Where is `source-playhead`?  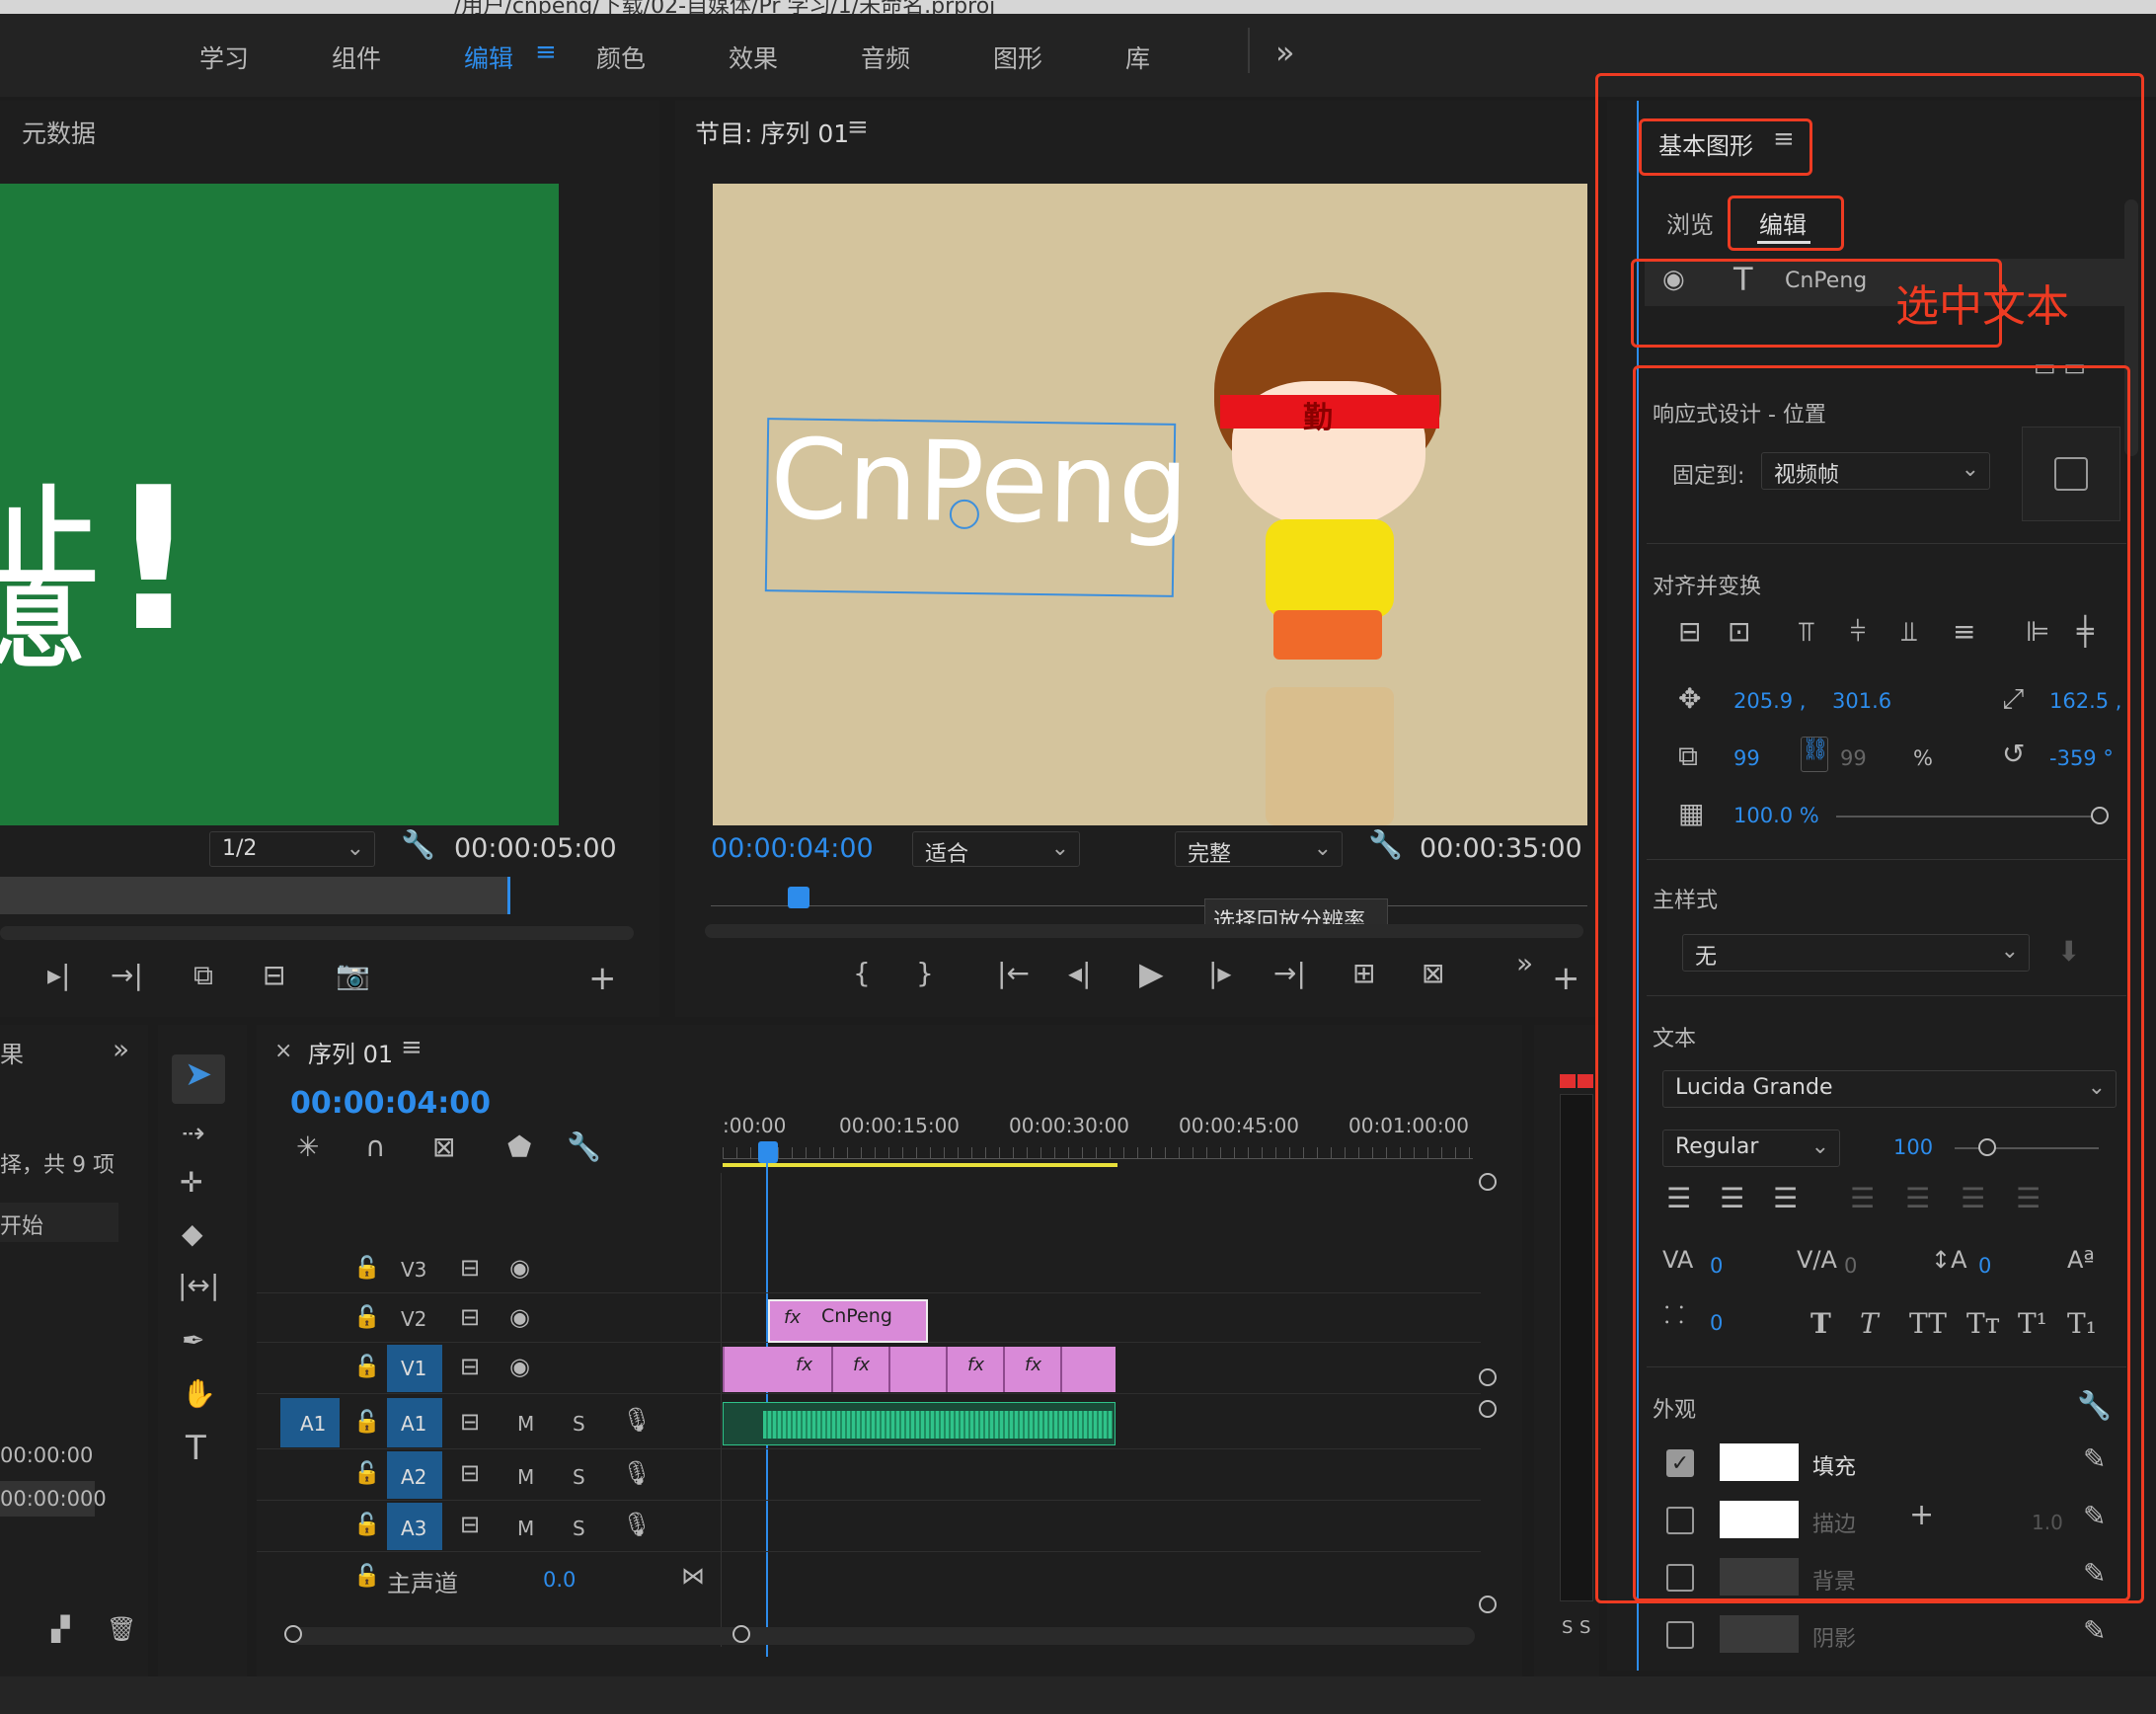
source-playhead is located at coordinates (508, 895).